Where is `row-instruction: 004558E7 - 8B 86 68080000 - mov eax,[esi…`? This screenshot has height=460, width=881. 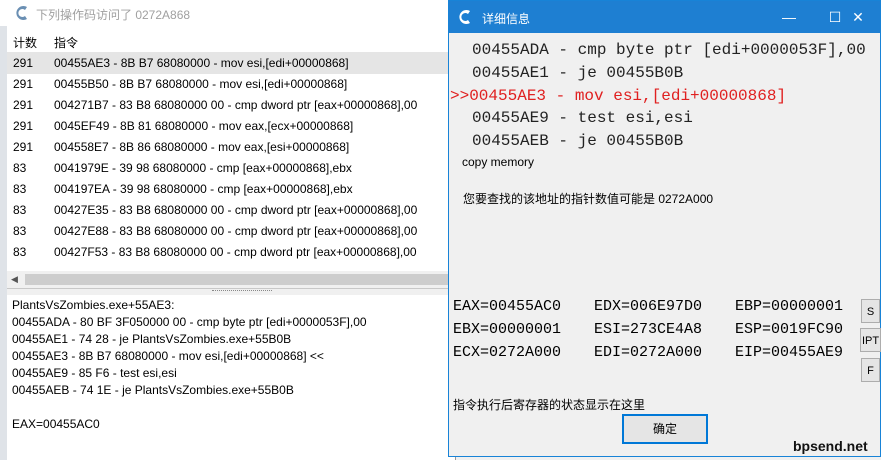
row-instruction: 004558E7 - 8B 86 68080000 - mov eax,[esi… is located at coordinates (202, 147).